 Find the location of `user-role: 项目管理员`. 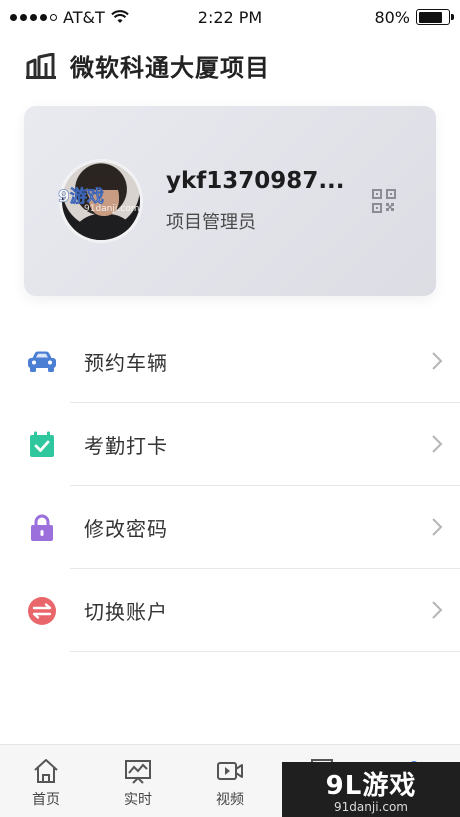

user-role: 项目管理员 is located at coordinates (211, 222).